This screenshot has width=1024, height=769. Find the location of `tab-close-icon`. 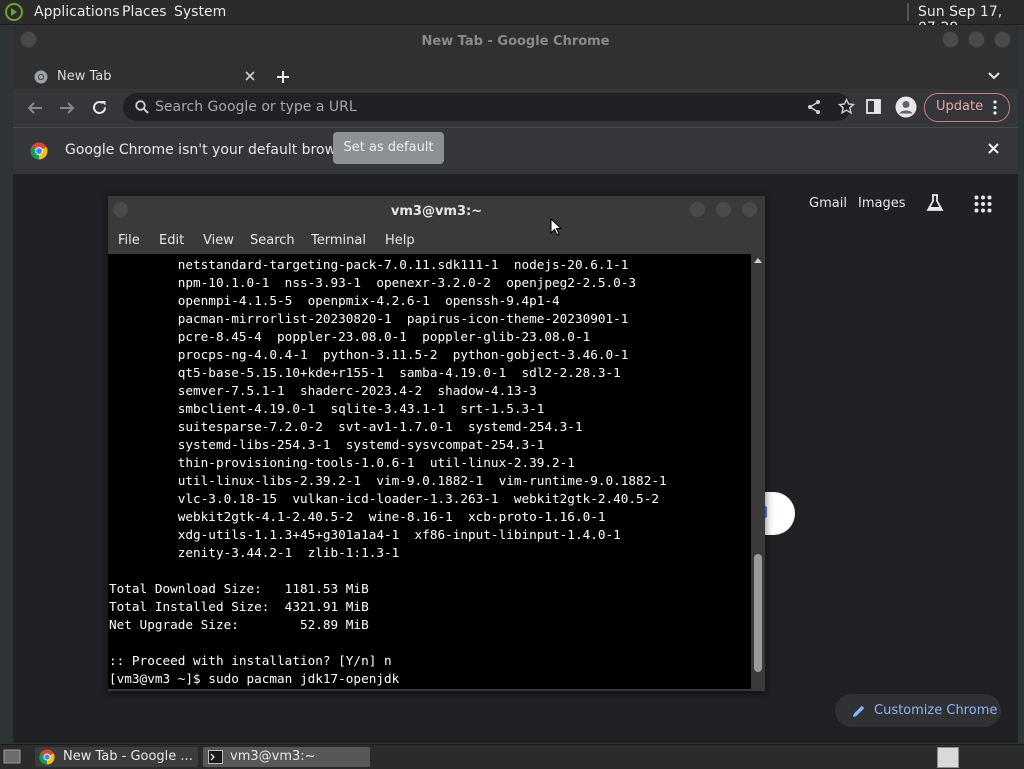

tab-close-icon is located at coordinates (250, 76).